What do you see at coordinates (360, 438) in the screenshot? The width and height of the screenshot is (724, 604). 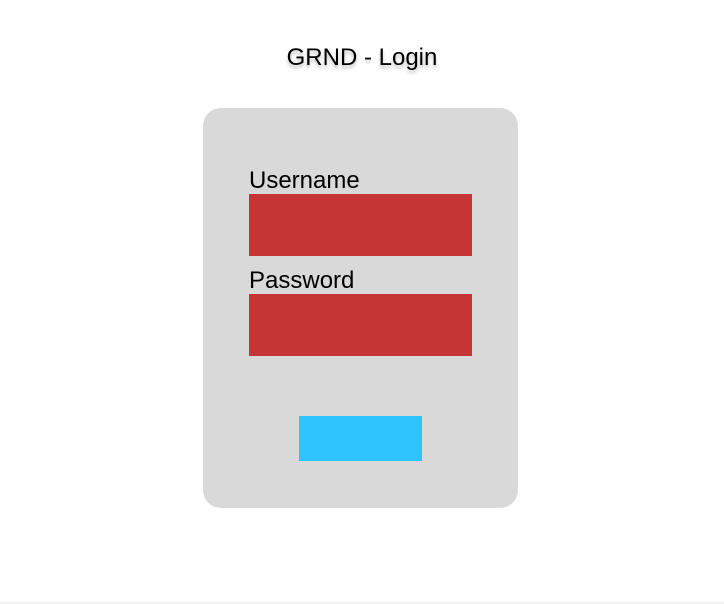 I see `login-button` at bounding box center [360, 438].